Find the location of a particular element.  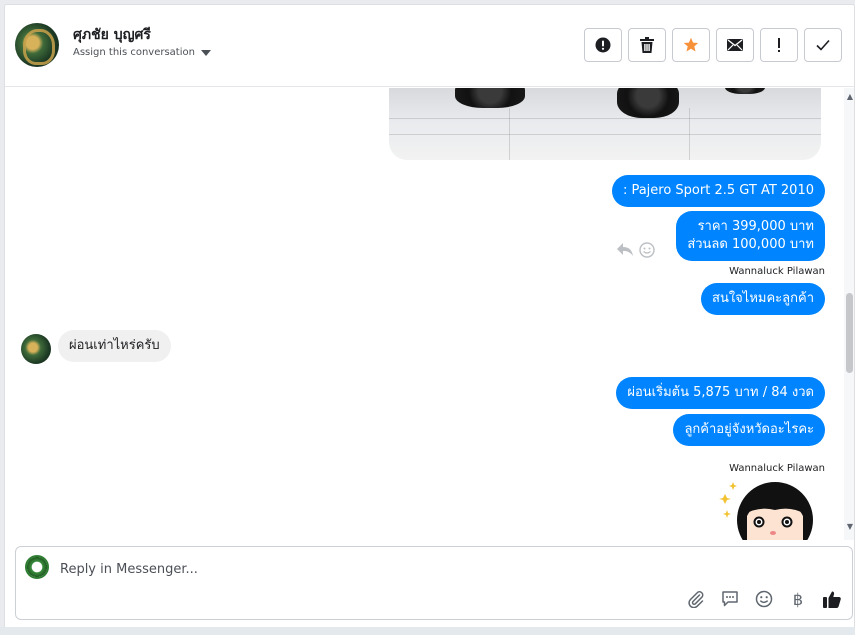

check-icon is located at coordinates (823, 45).